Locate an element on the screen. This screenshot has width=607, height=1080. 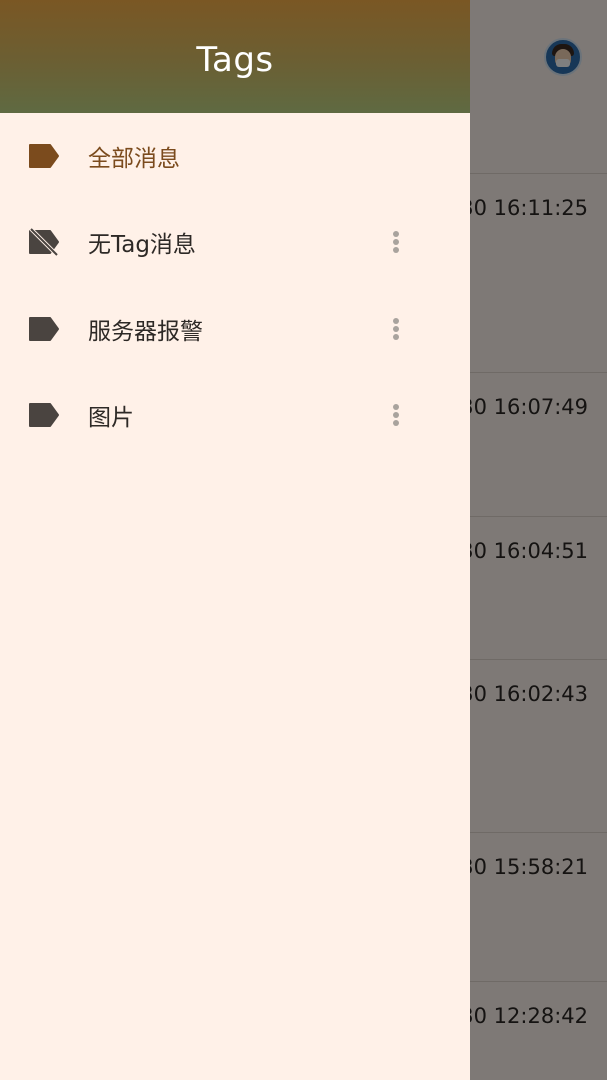
tag-item-label: 全部消息 is located at coordinates (134, 159).